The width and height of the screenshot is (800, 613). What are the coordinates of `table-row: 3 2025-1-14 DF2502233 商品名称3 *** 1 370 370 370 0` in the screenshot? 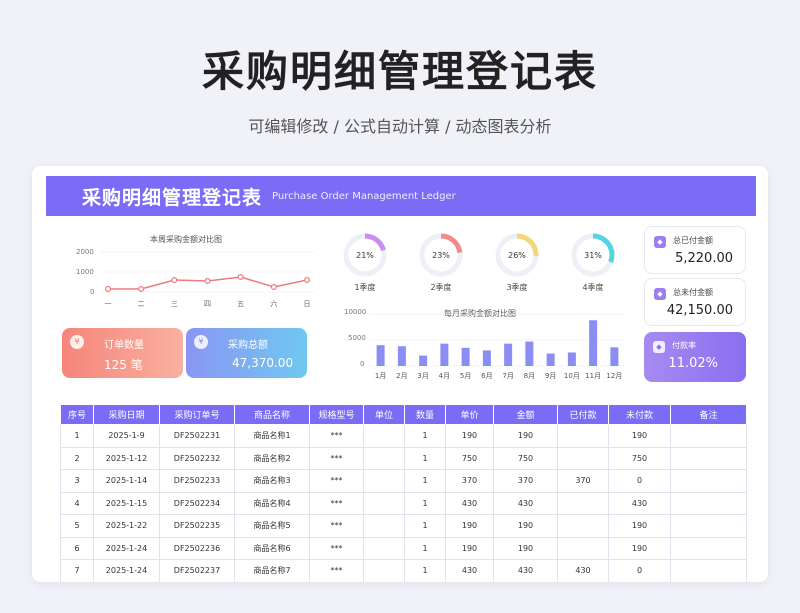 It's located at (403, 481).